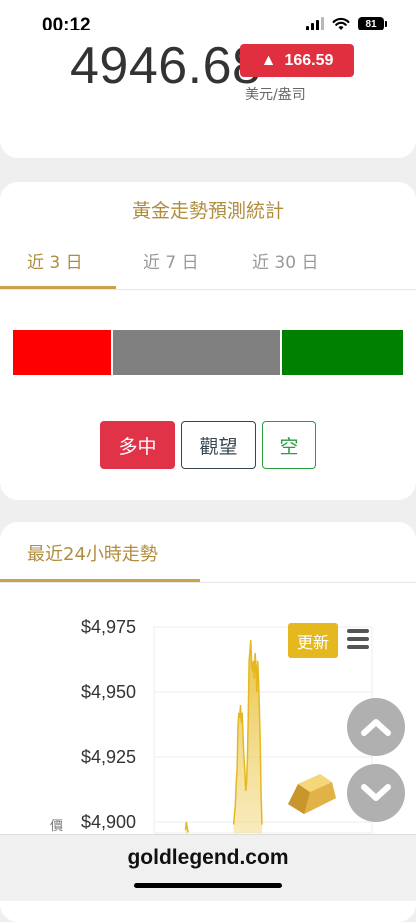 The image size is (416, 922). I want to click on scroll-up-button, so click(376, 727).